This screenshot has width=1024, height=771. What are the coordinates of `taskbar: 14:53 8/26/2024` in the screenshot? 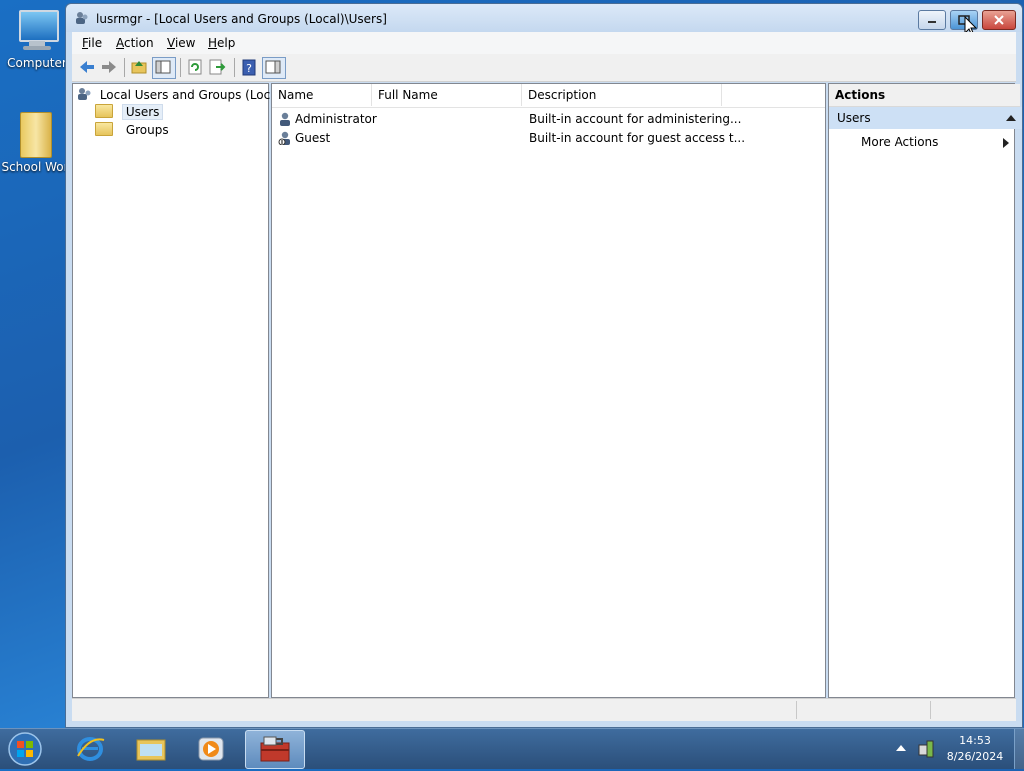 It's located at (512, 748).